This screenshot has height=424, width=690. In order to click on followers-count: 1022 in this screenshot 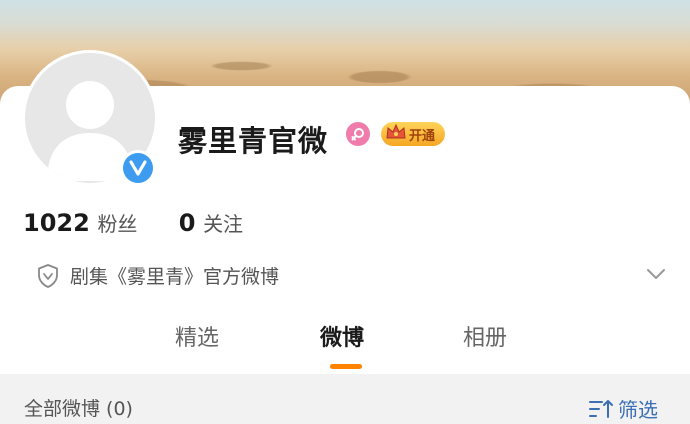, I will do `click(56, 223)`.